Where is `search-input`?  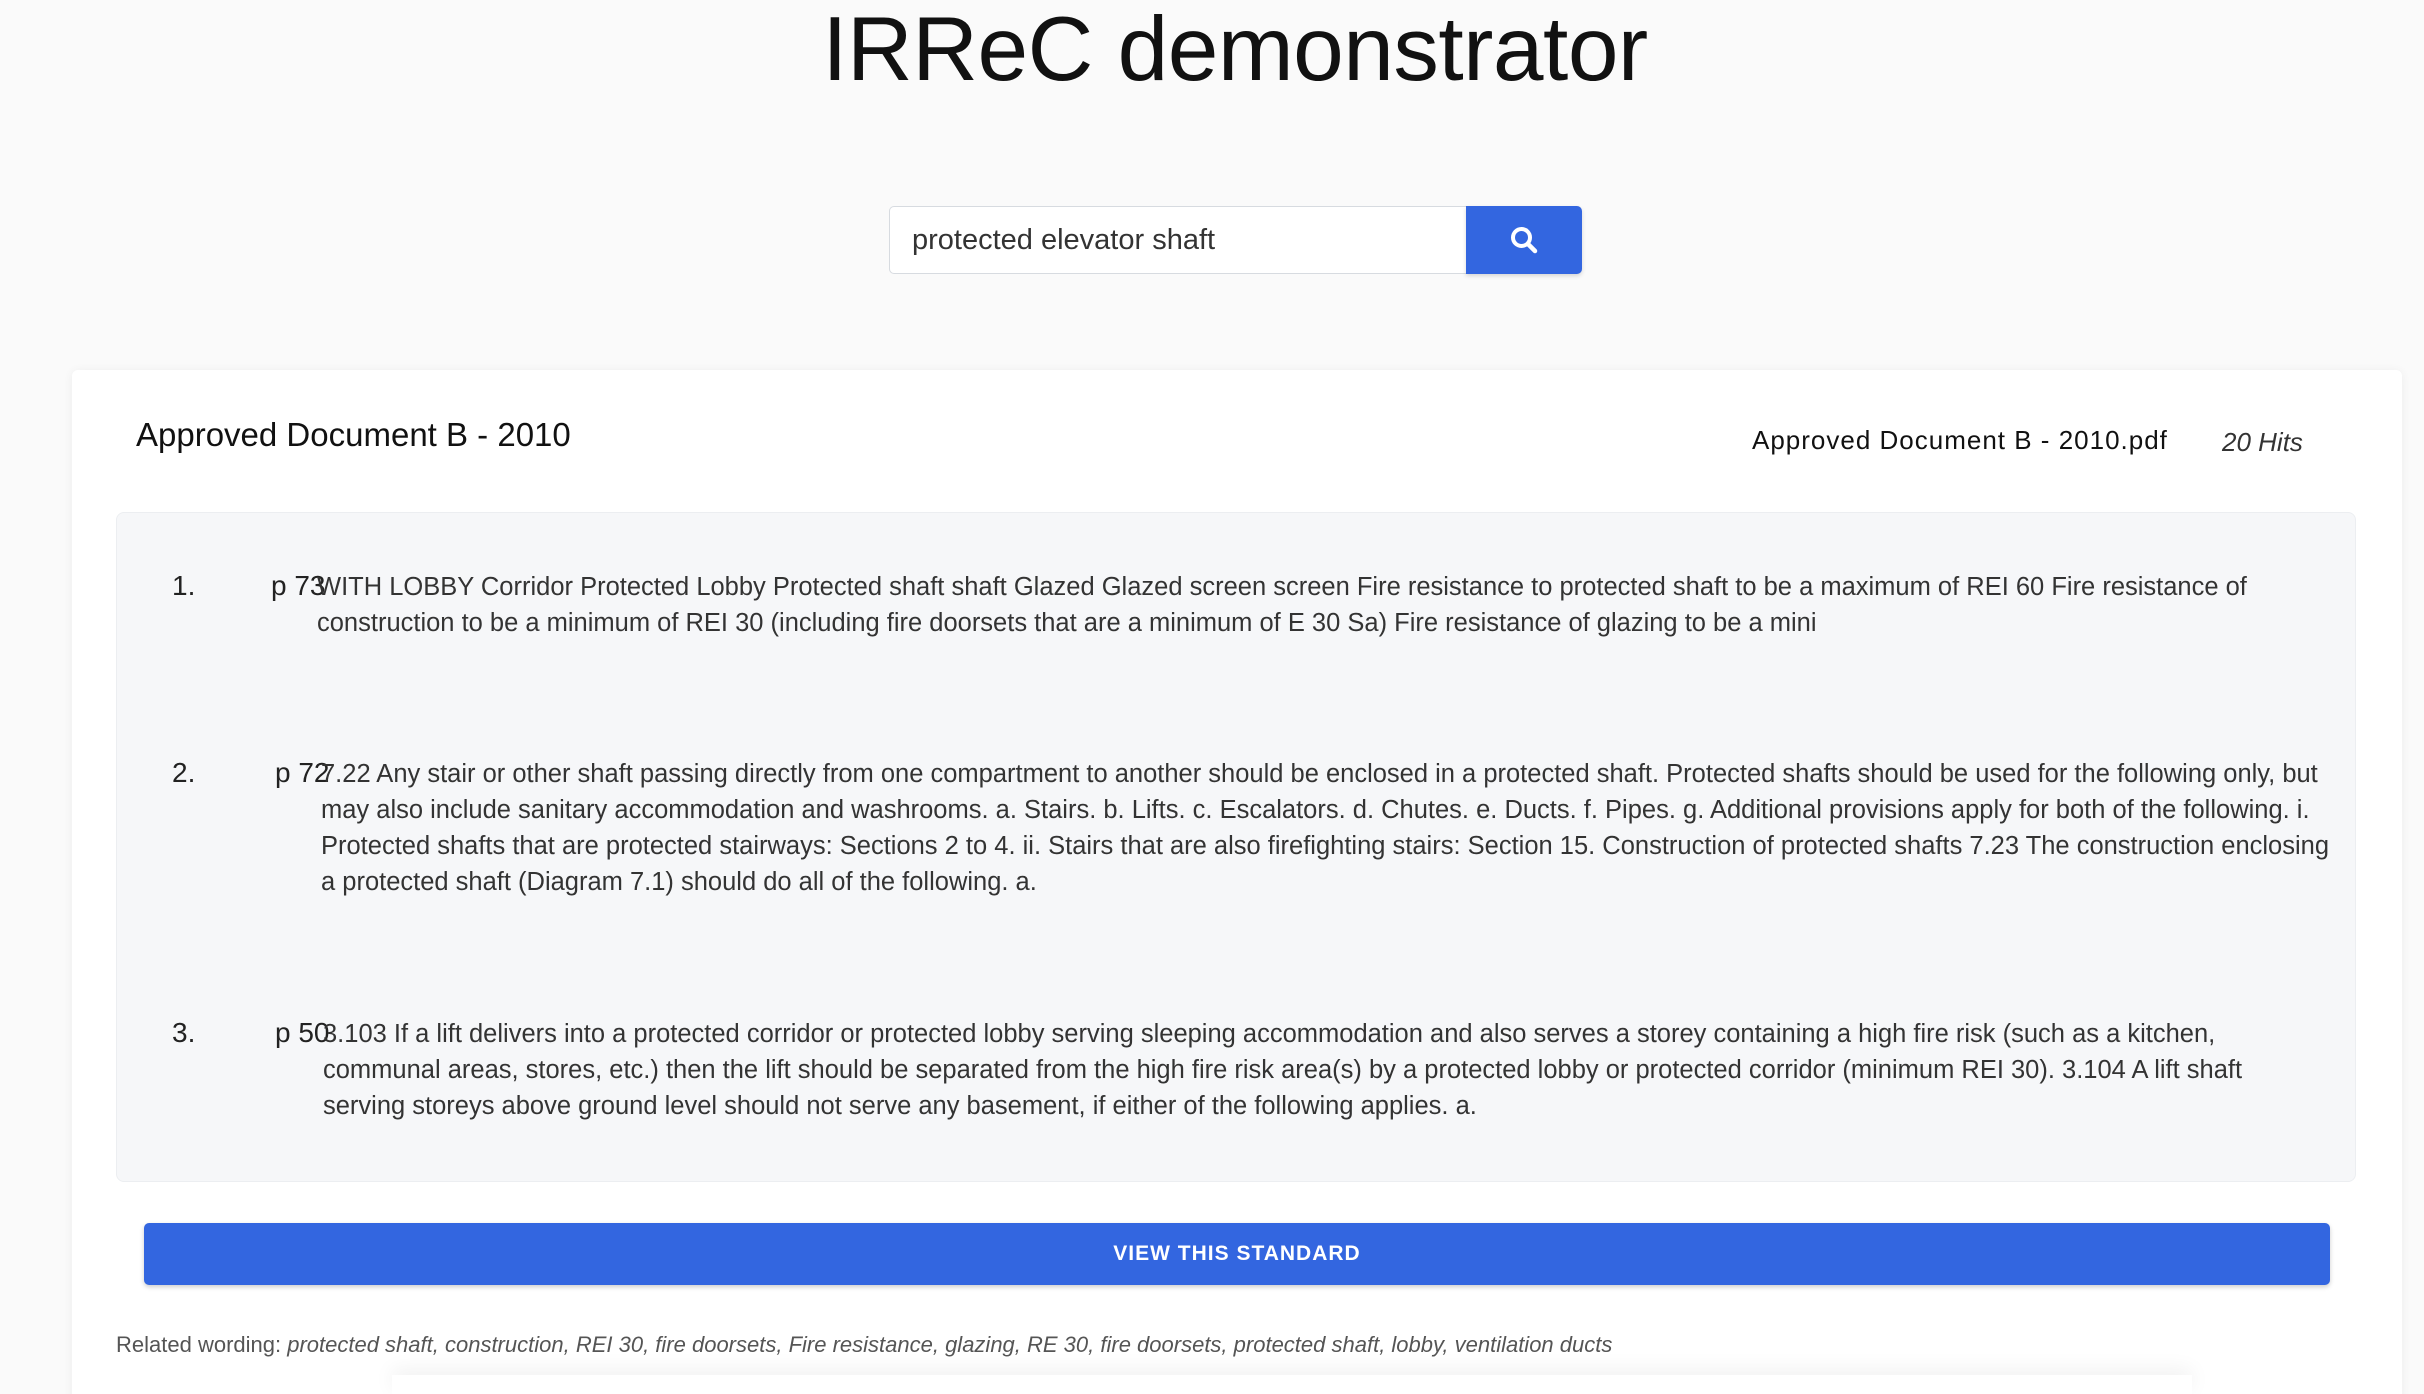
search-input is located at coordinates (1178, 240).